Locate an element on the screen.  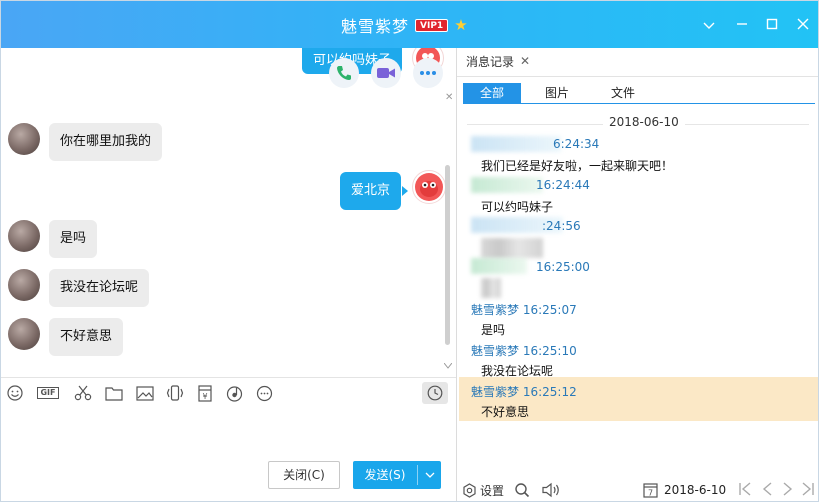
history-date: 2018-6-10 is located at coordinates (695, 490).